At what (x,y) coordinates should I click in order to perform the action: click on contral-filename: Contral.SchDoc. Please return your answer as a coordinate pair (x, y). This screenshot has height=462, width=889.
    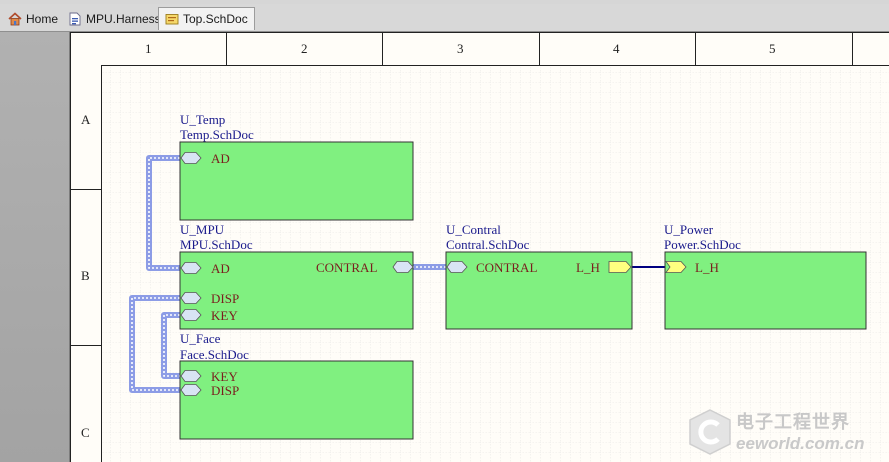
    Looking at the image, I should click on (488, 244).